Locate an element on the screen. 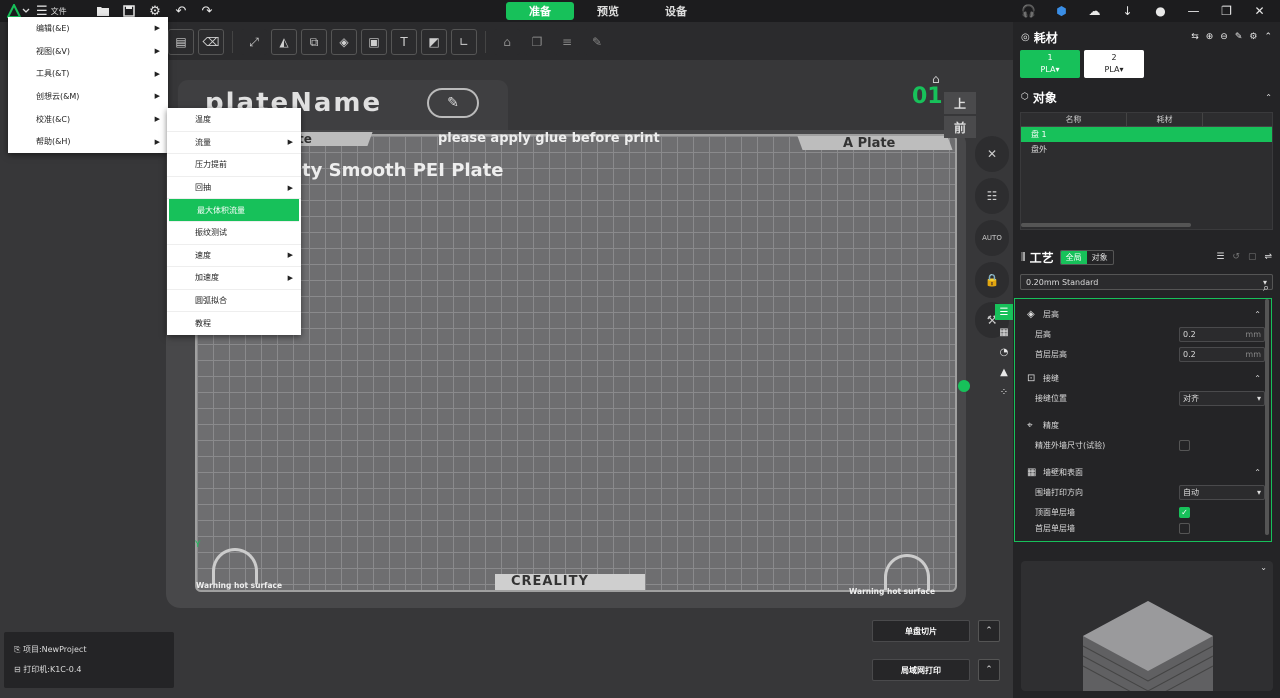 Image resolution: width=1280 pixels, height=698 pixels. submenu-item-pressure-advance: 压力提前 is located at coordinates (234, 165).